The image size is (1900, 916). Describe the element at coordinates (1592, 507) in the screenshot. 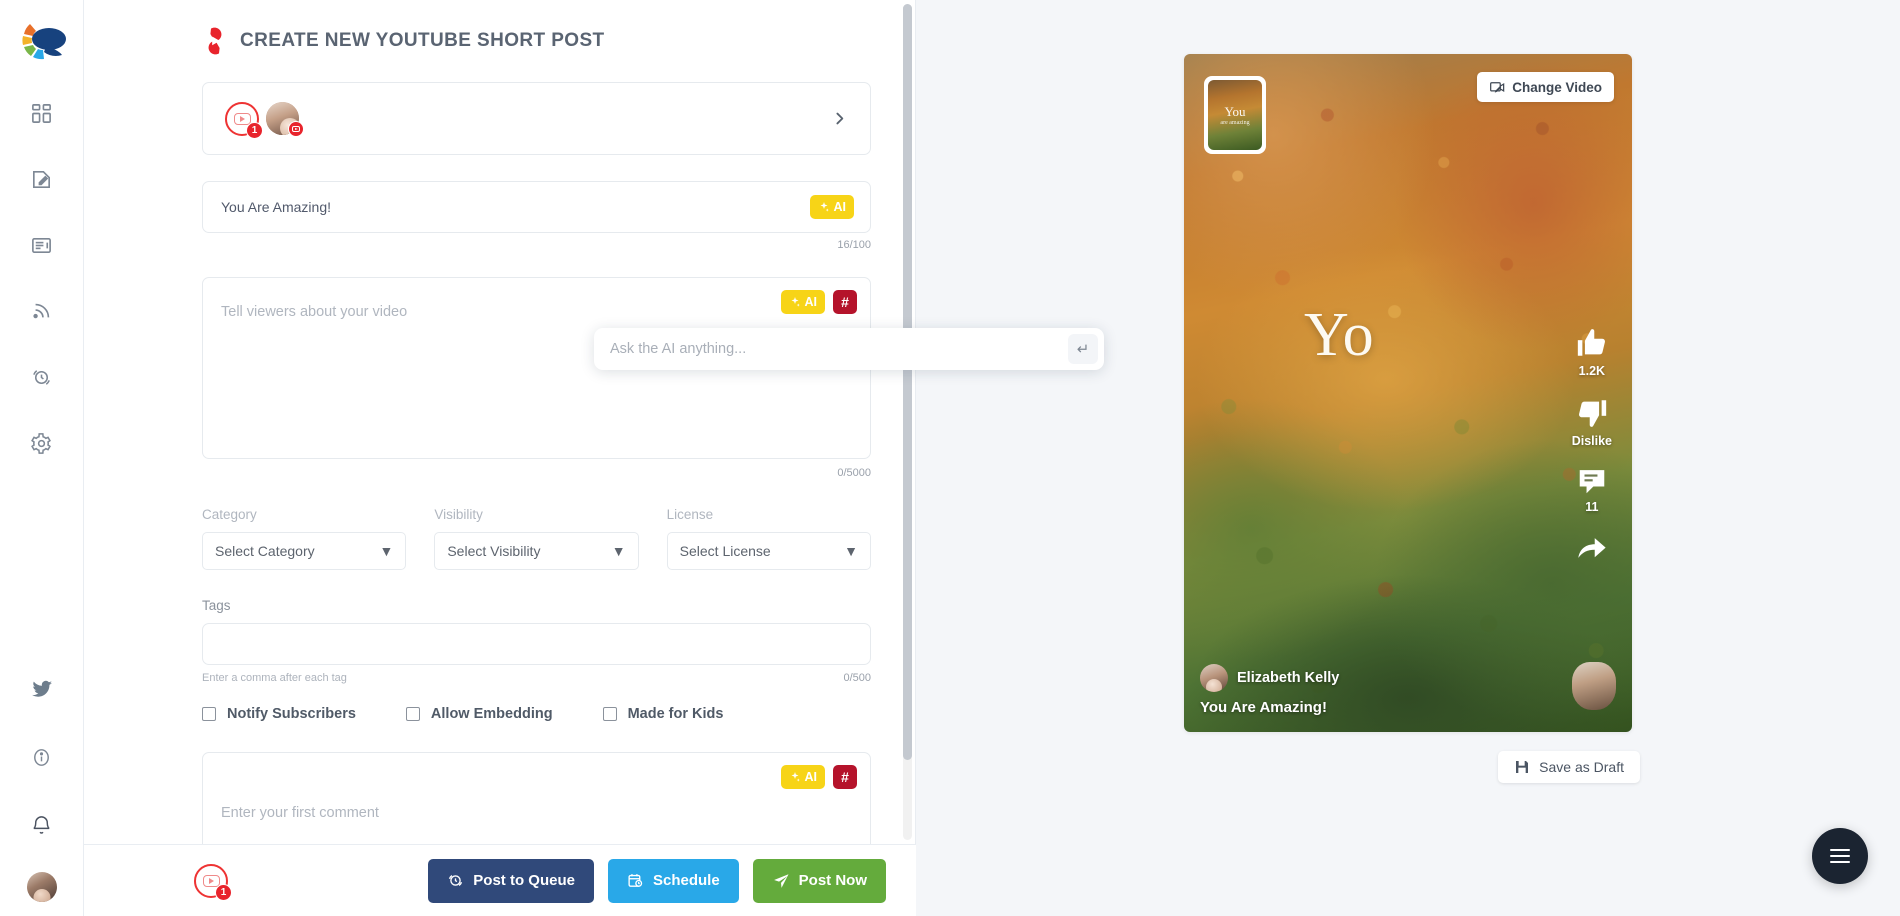

I see `comment-count: 11` at that location.